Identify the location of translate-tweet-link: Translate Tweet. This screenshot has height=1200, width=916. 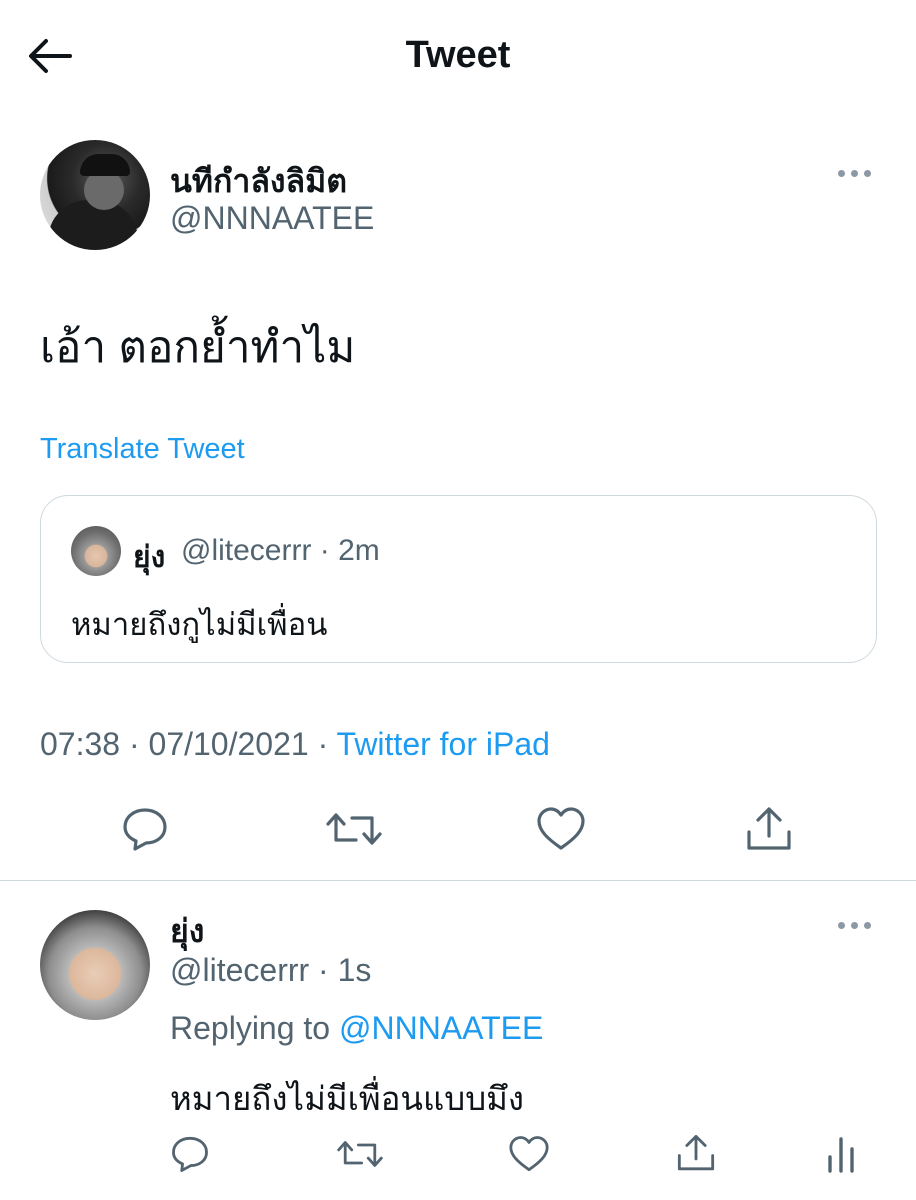
(142, 449).